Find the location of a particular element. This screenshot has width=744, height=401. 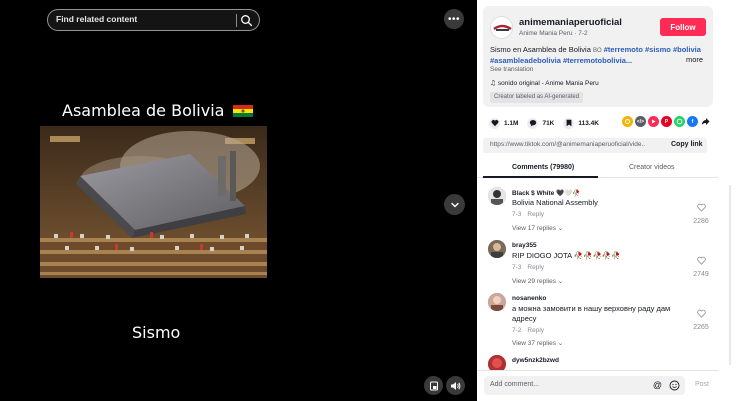

commenter-username: dyw5nzk2bzwd is located at coordinates (535, 360).